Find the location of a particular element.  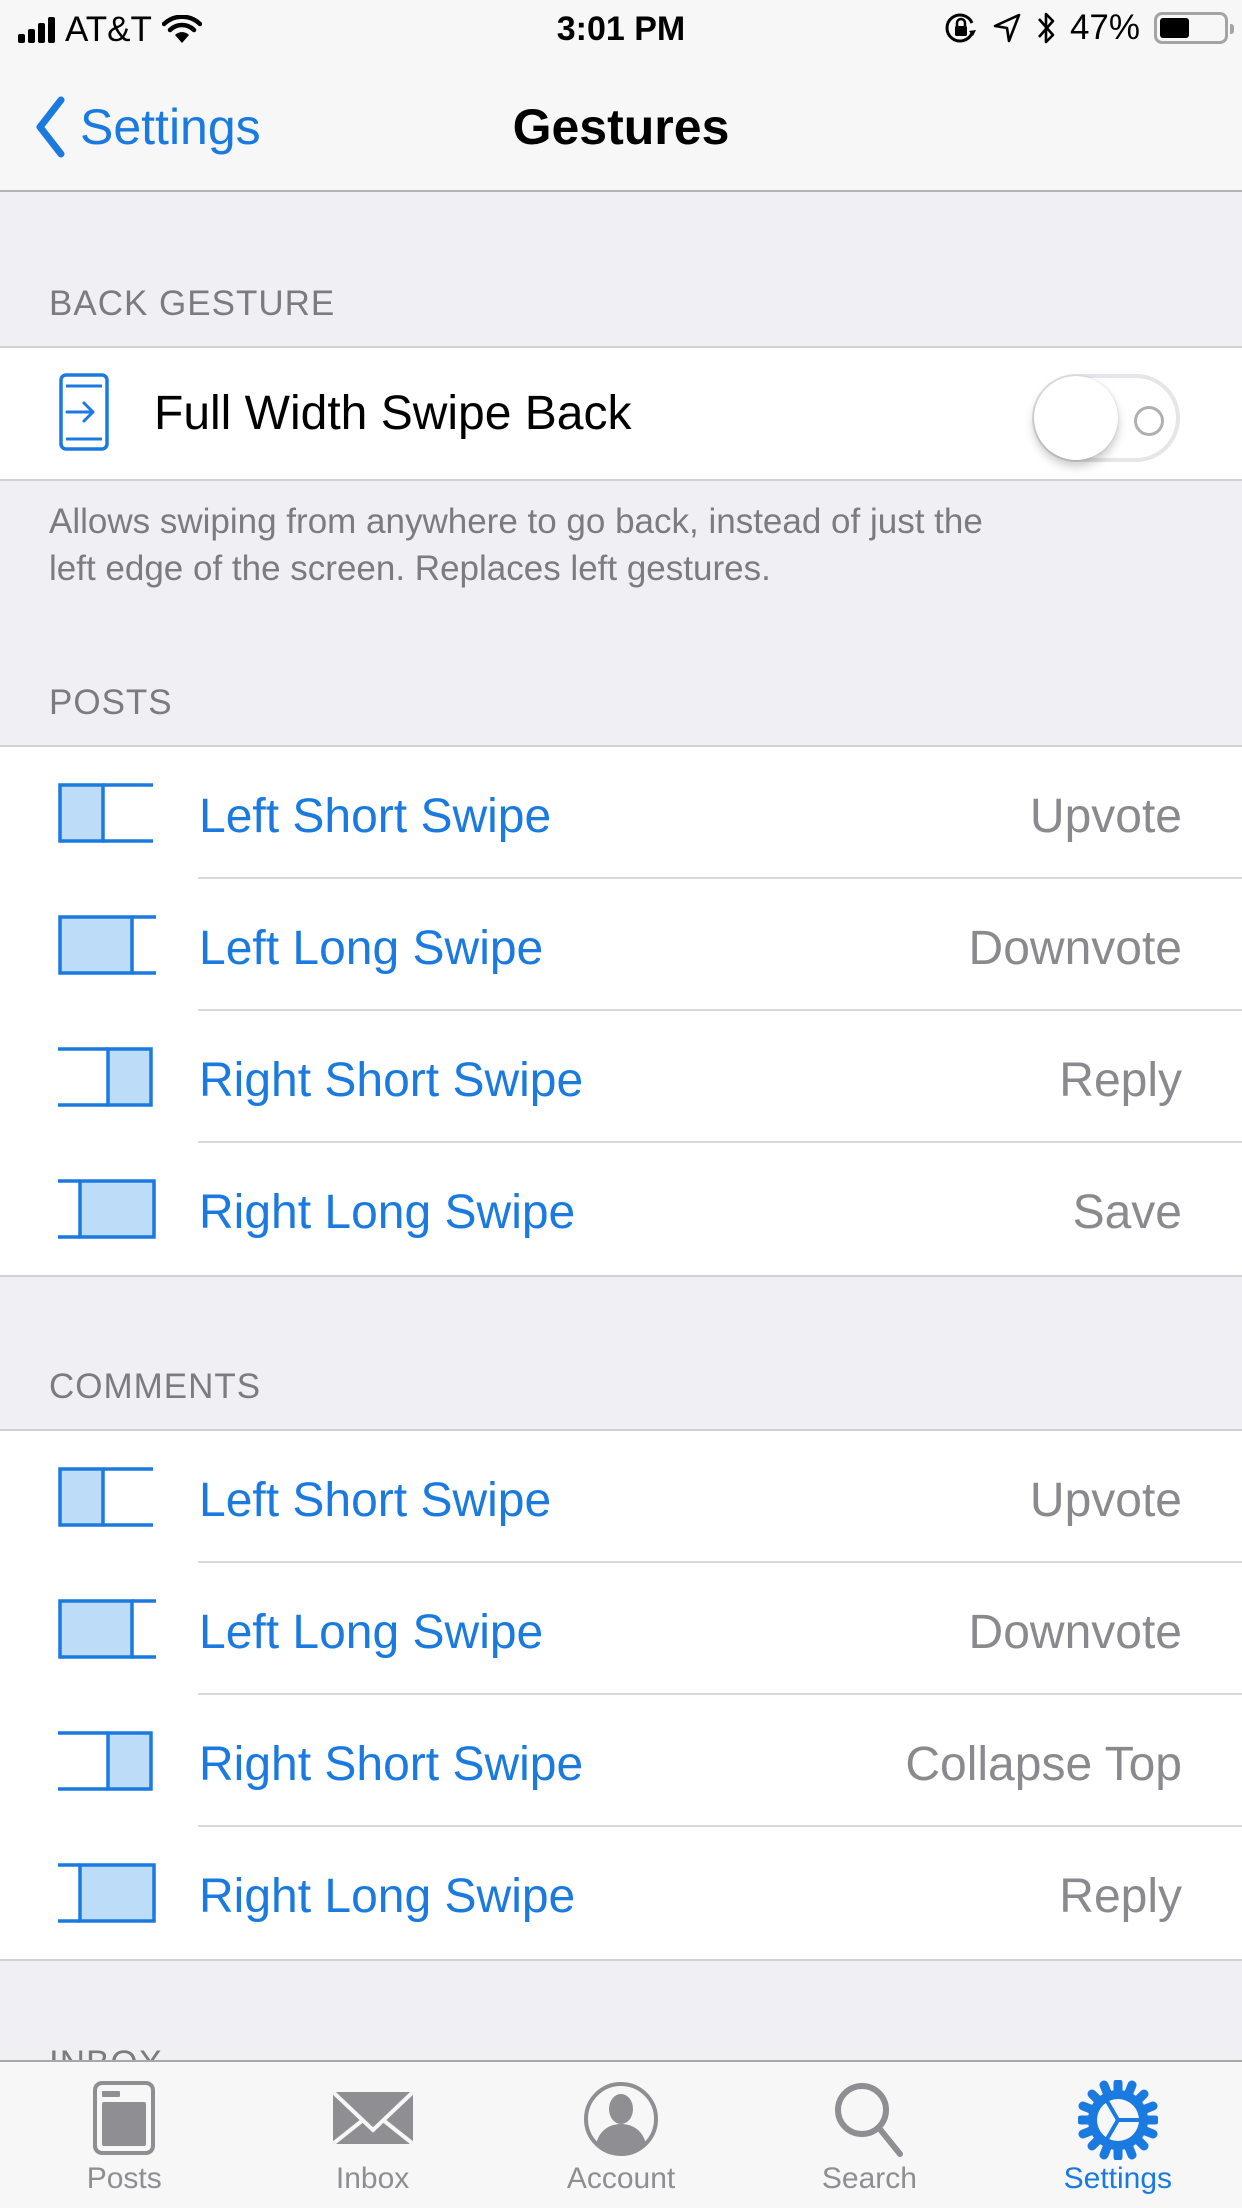

tab-settings: Settings is located at coordinates (1118, 2135).